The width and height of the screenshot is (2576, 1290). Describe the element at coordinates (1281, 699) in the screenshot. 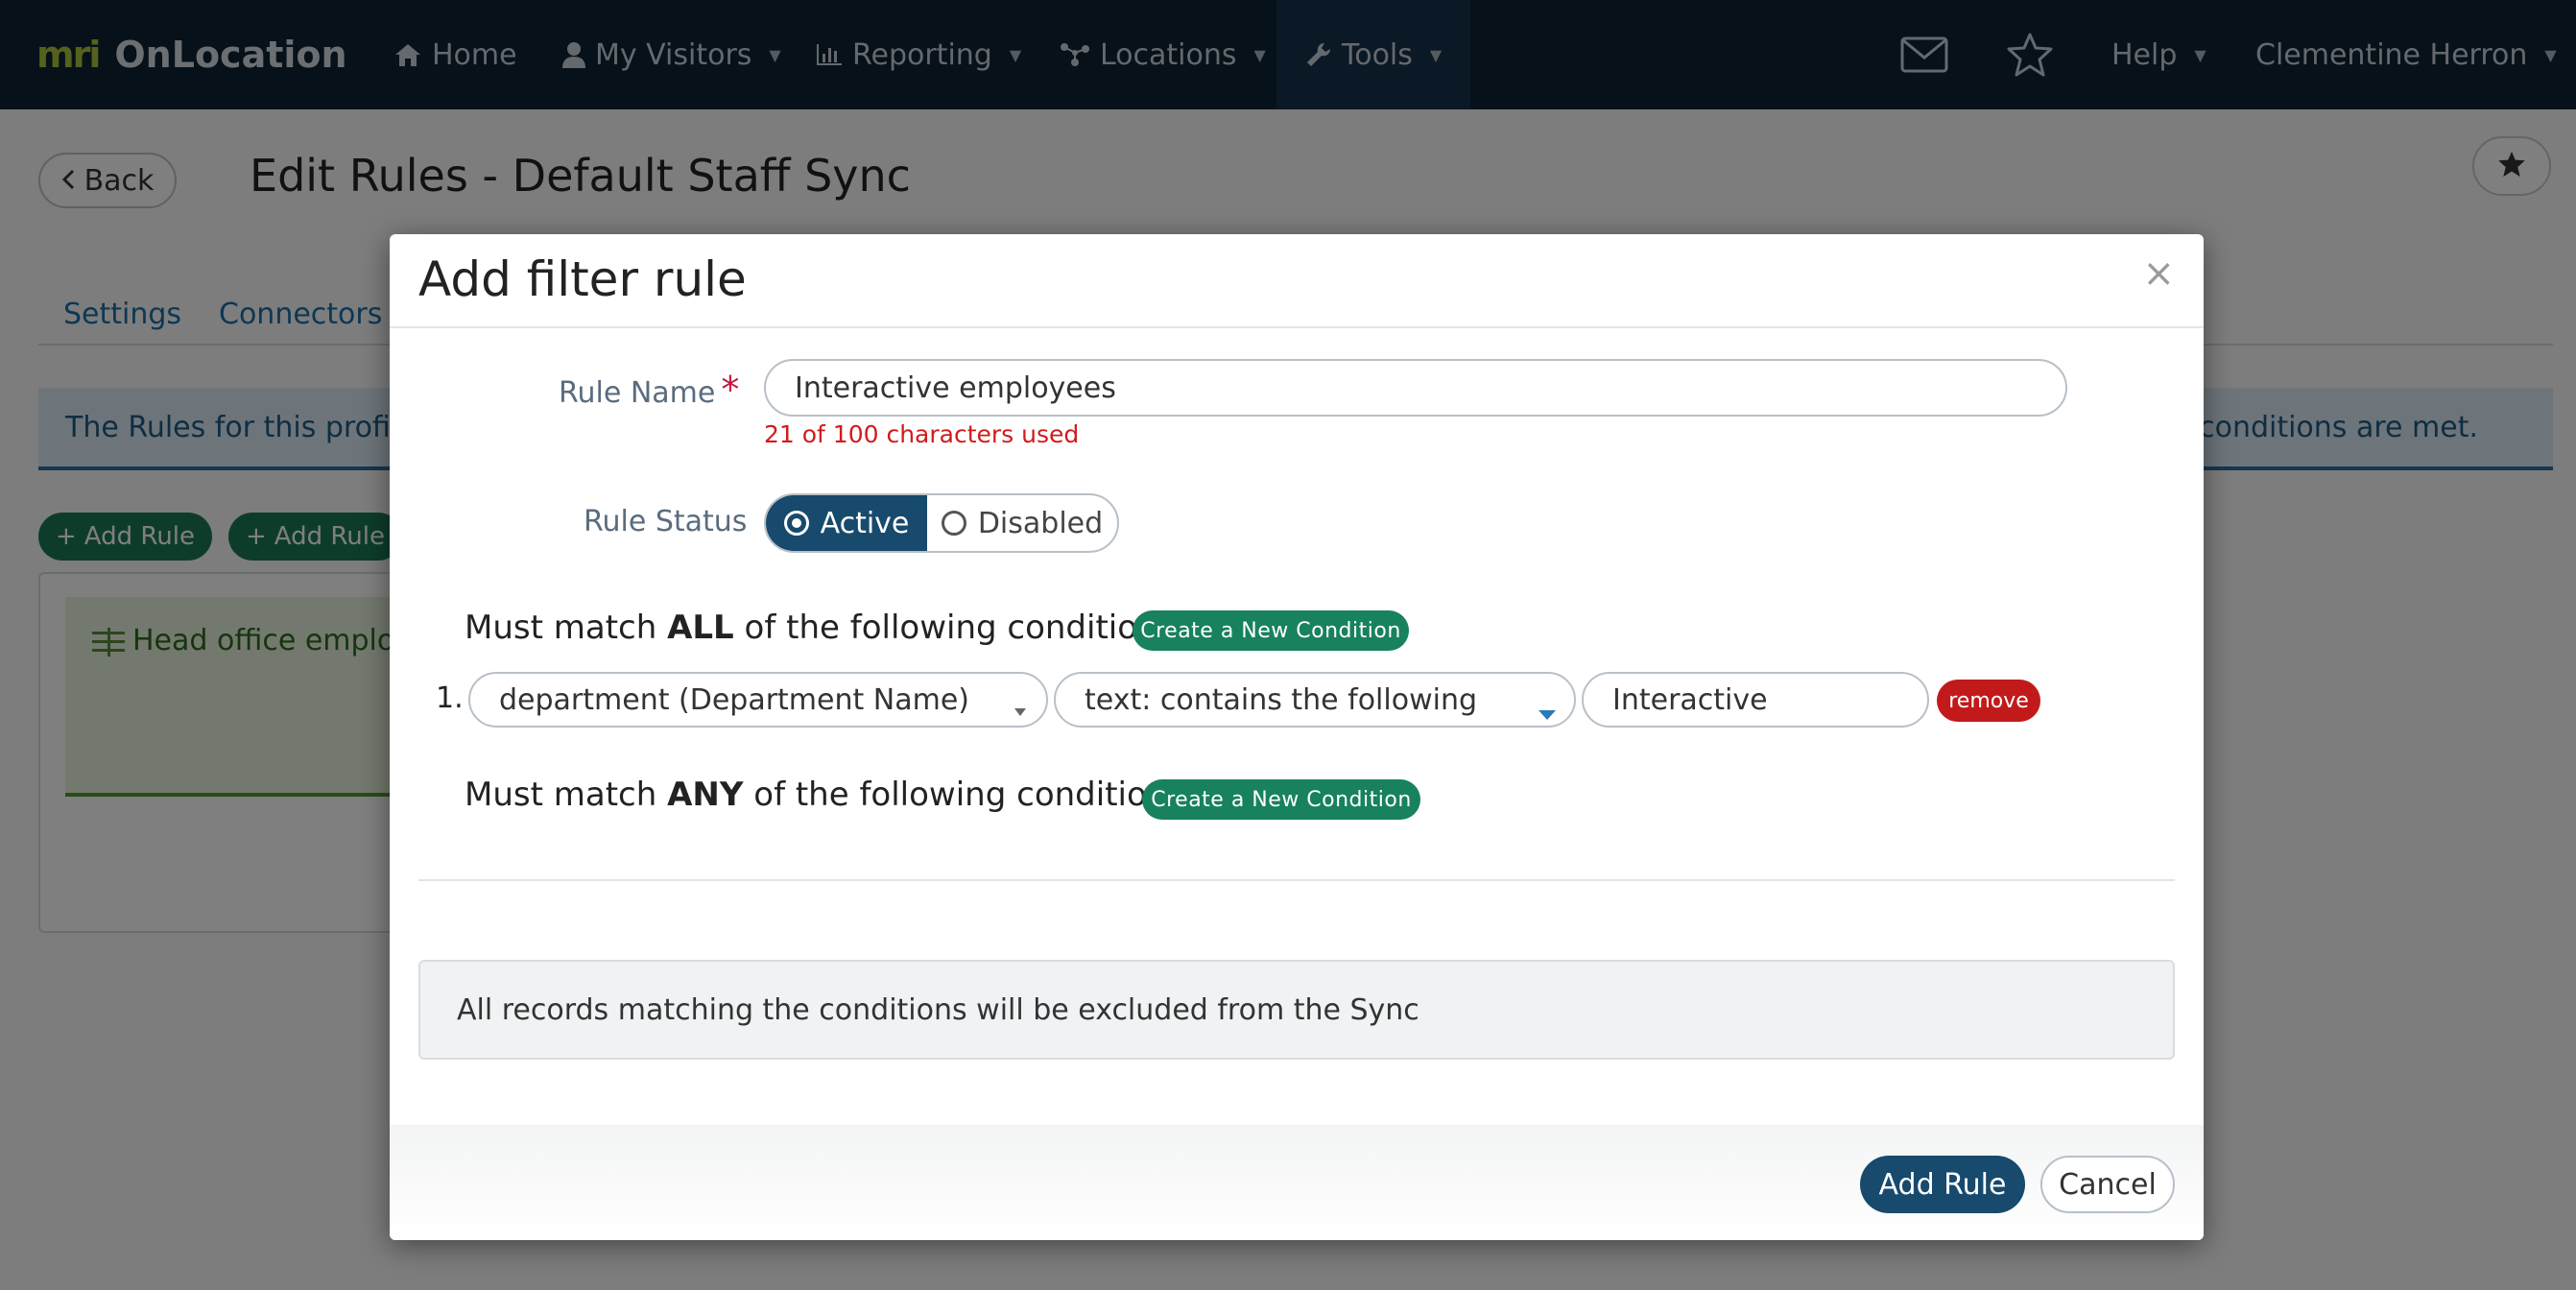

I see `condition-operator-value: text: contains the following` at that location.